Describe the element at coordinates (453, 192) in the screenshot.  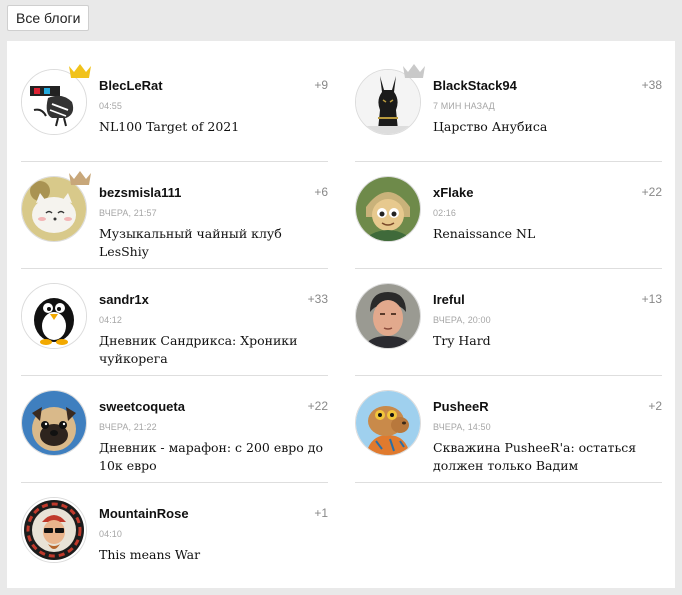
I see `blog-author: xFlake` at that location.